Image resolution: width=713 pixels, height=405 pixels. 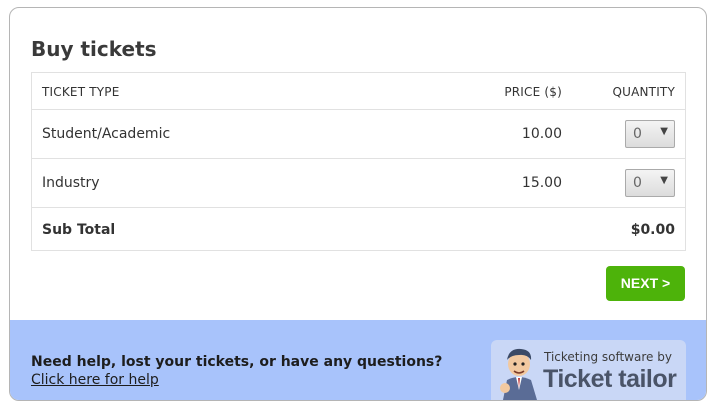 What do you see at coordinates (610, 379) in the screenshot?
I see `badge-brand: Ticket tailor` at bounding box center [610, 379].